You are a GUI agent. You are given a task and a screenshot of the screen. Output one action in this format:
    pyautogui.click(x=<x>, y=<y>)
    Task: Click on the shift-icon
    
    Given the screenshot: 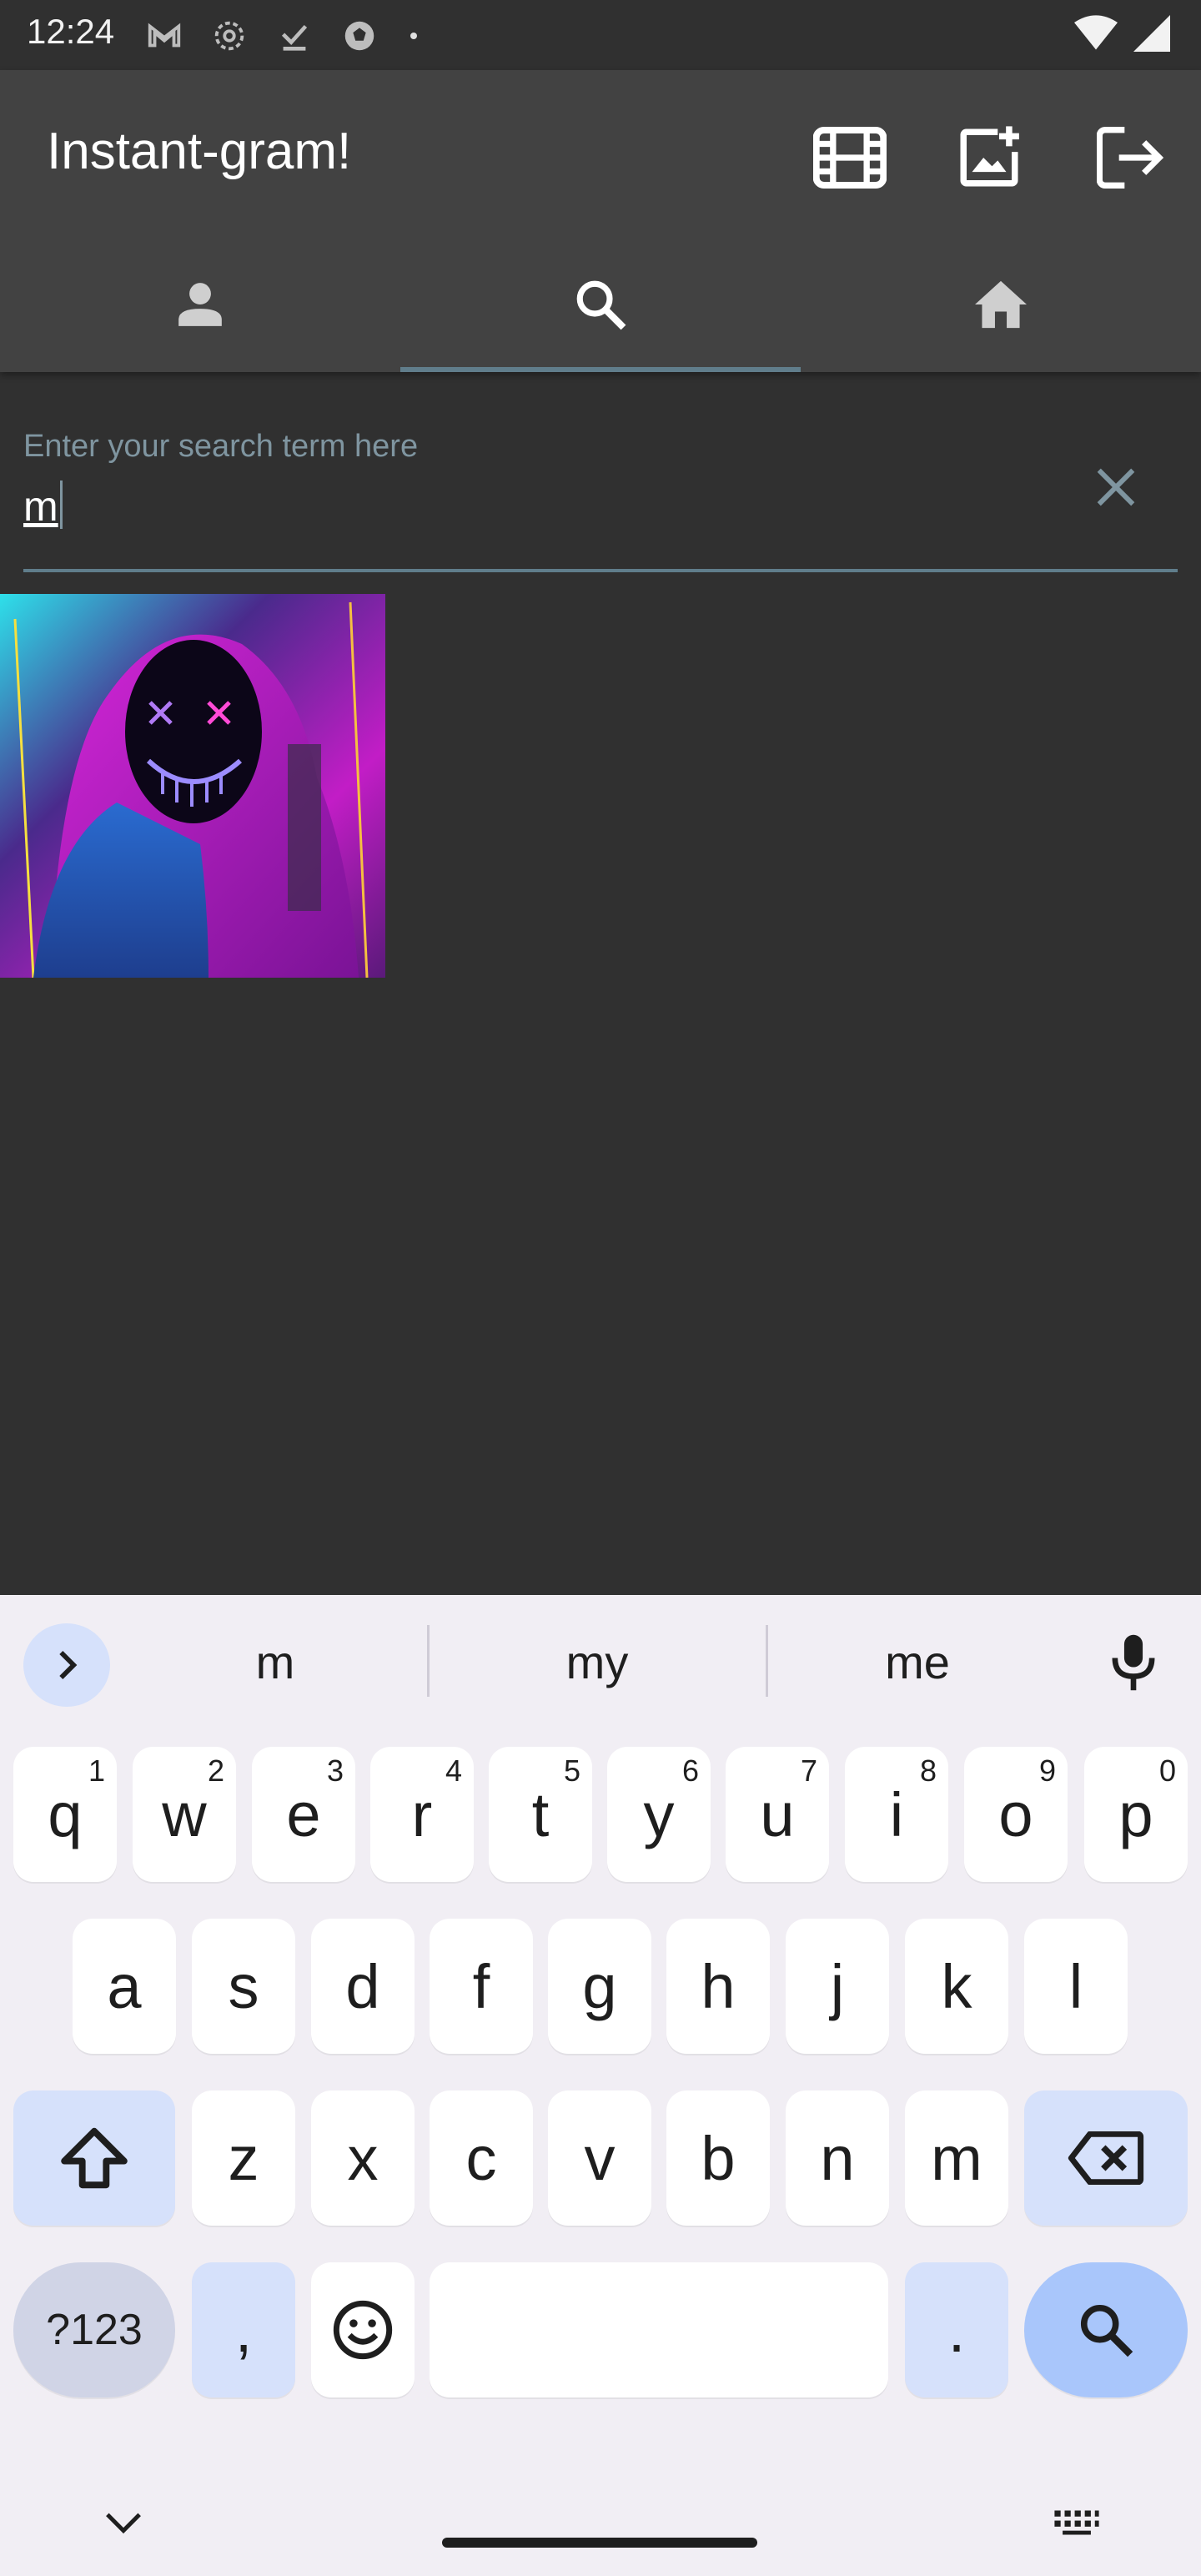 What is the action you would take?
    pyautogui.click(x=95, y=2158)
    